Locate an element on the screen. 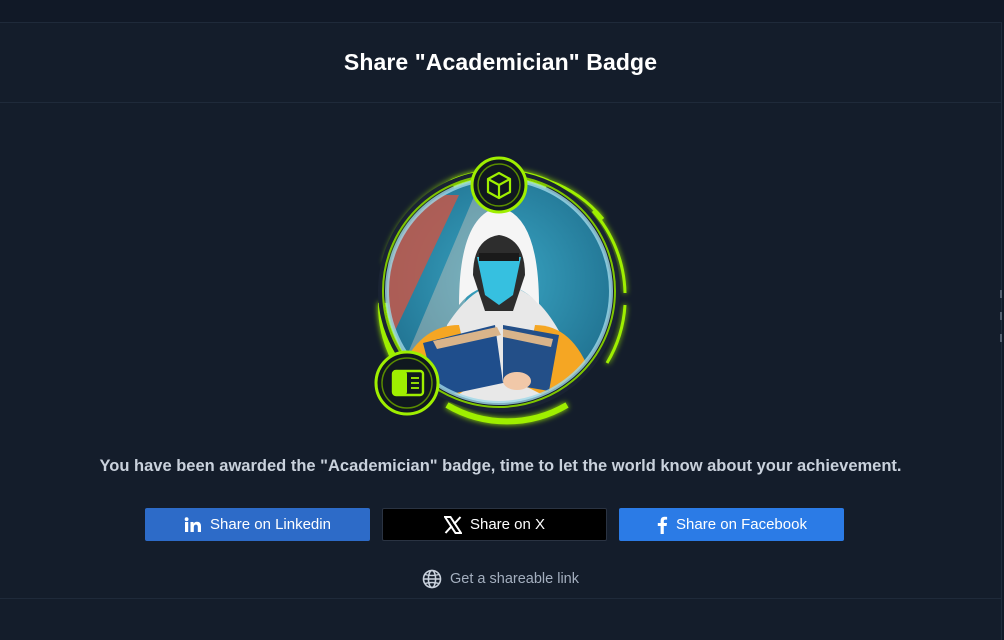 This screenshot has width=1004, height=640. cube-icon is located at coordinates (499, 185).